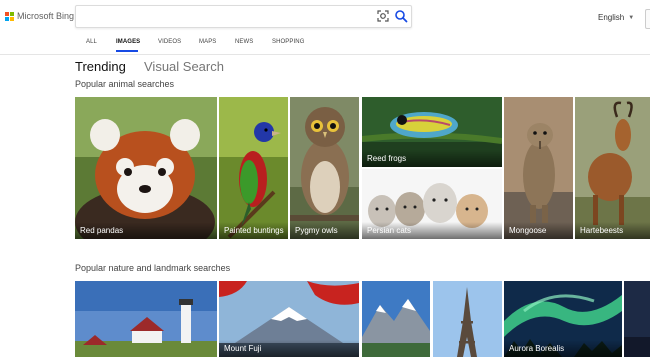  I want to click on eiffel-tower-image, so click(467, 319).